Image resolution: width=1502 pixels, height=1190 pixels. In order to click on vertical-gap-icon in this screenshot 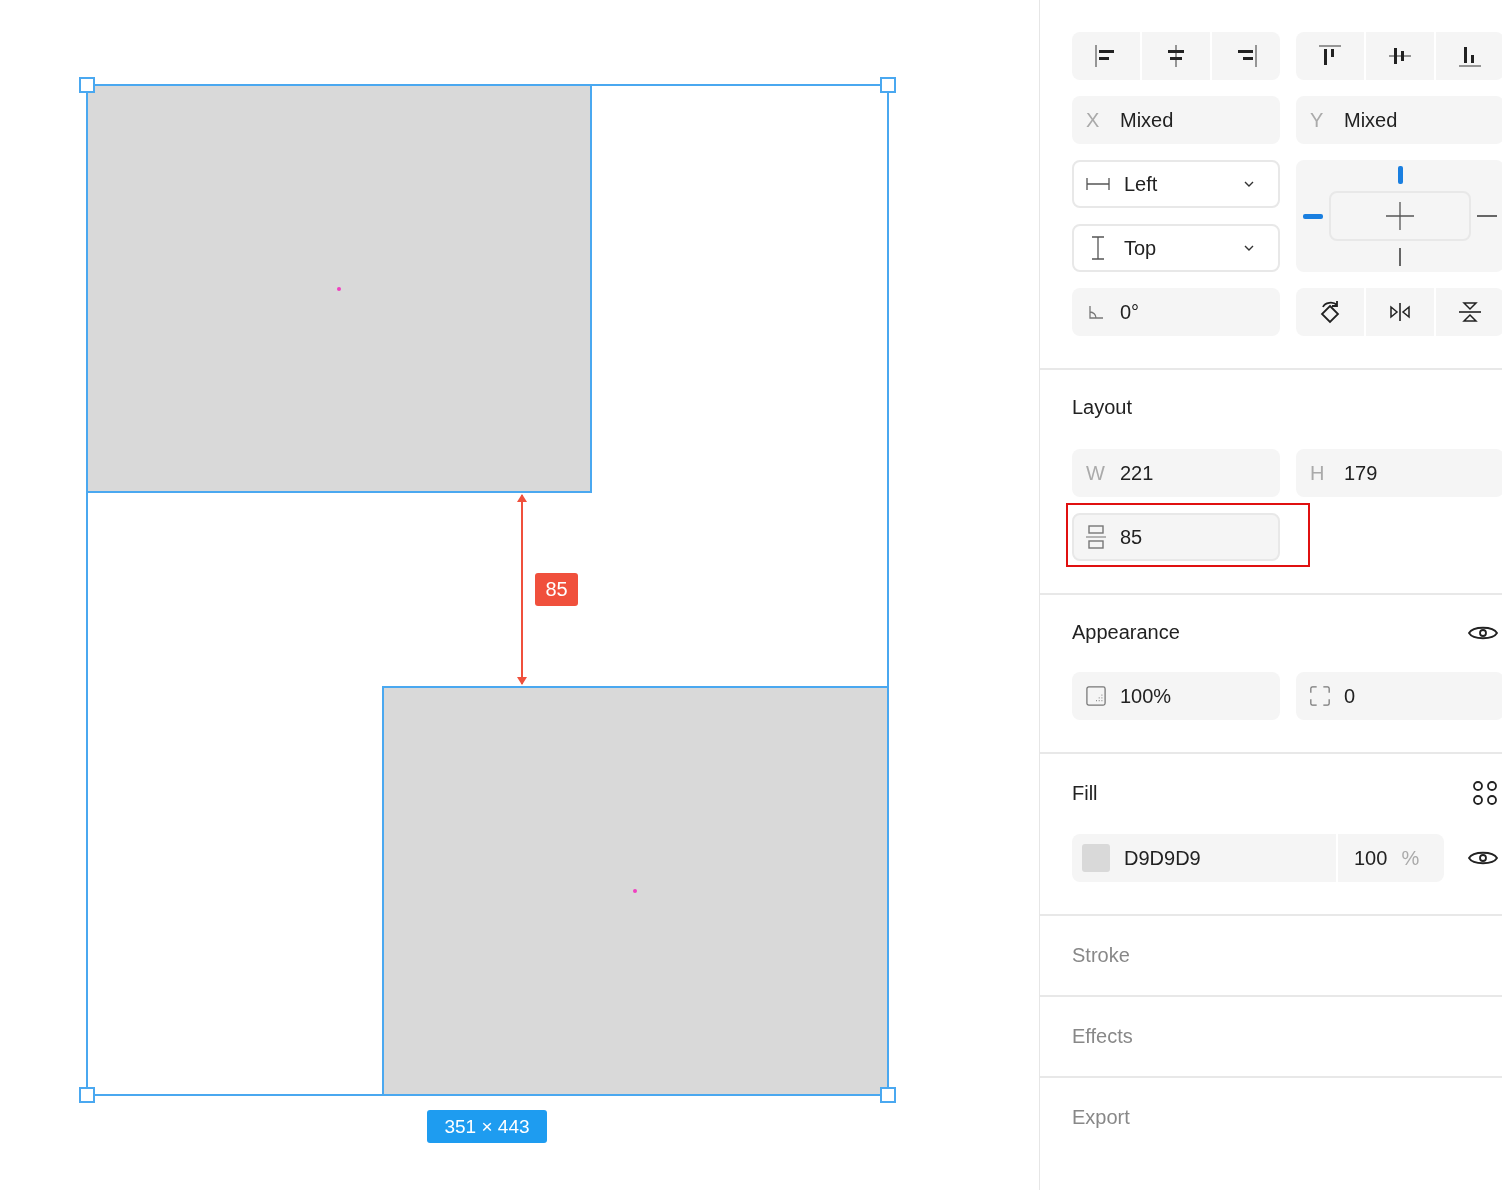, I will do `click(1096, 537)`.